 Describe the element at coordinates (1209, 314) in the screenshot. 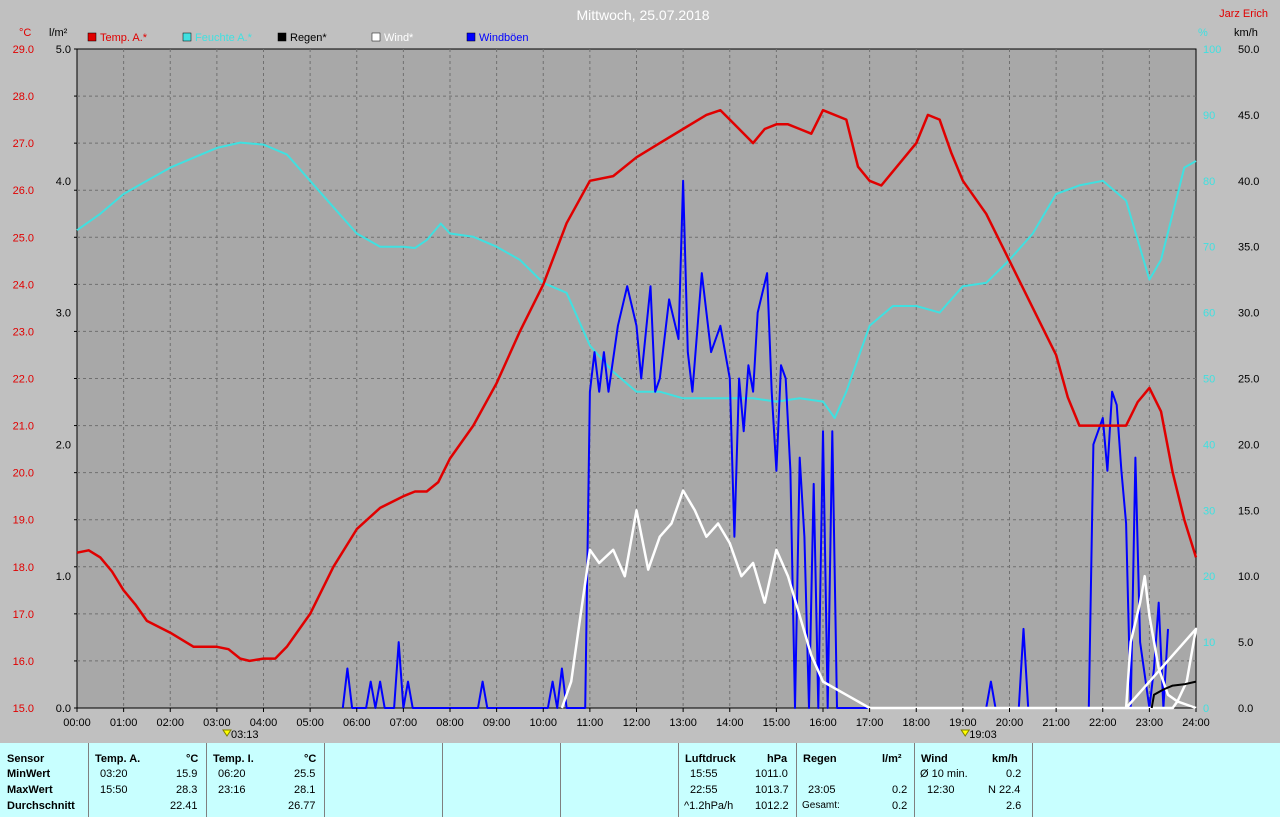

I see `humidity-tick-label: 60` at that location.